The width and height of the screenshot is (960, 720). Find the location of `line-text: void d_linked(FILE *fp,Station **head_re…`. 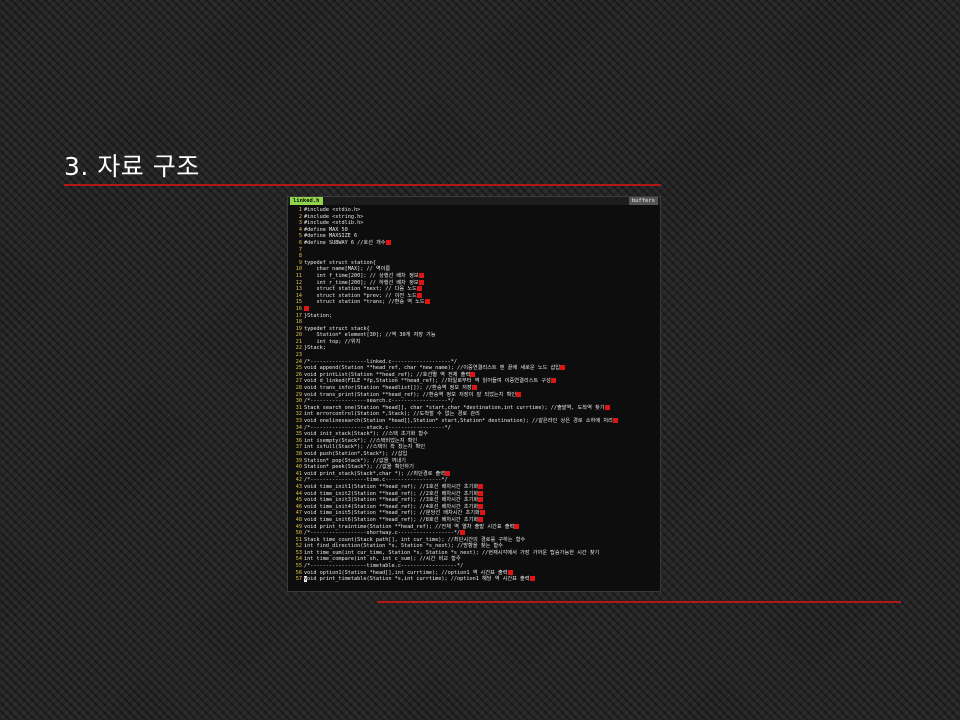

line-text: void d_linked(FILE *fp,Station **head_re… is located at coordinates (427, 381).